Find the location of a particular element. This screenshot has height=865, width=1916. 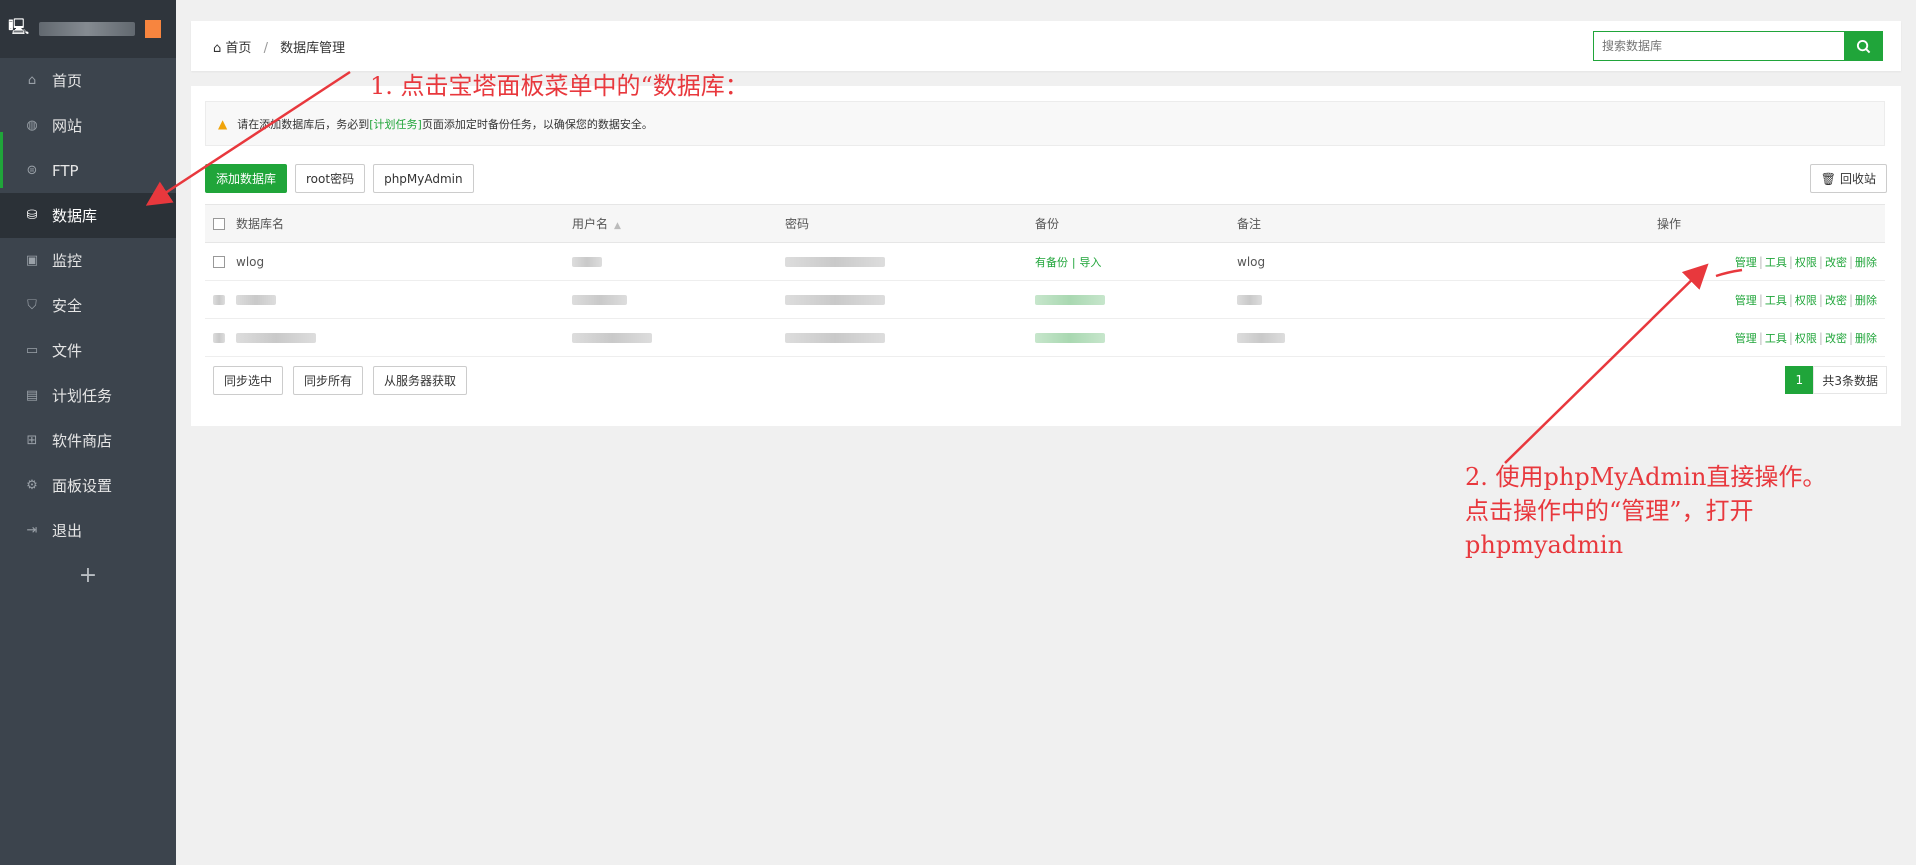

annotation-step2-line2: 点击操作中的“管理”，打开 is located at coordinates (1609, 511).